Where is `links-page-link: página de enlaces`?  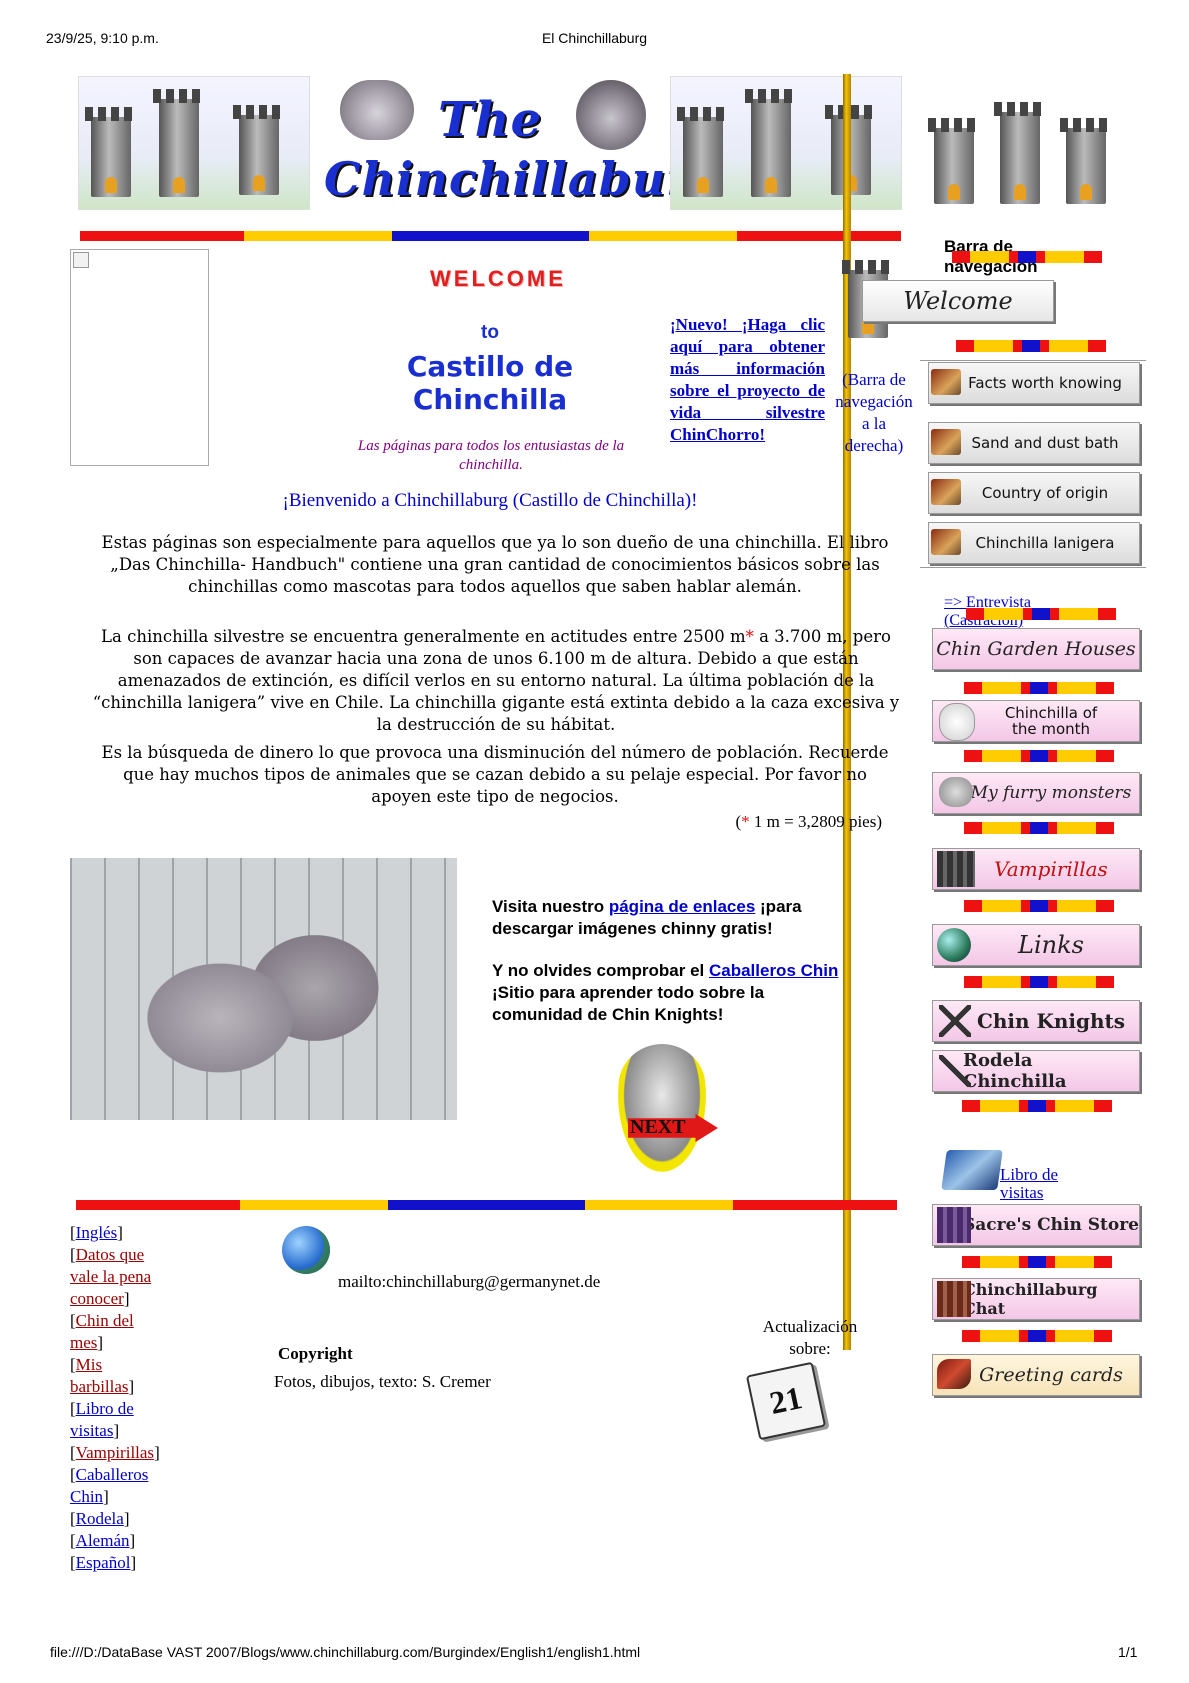 links-page-link: página de enlaces is located at coordinates (682, 906).